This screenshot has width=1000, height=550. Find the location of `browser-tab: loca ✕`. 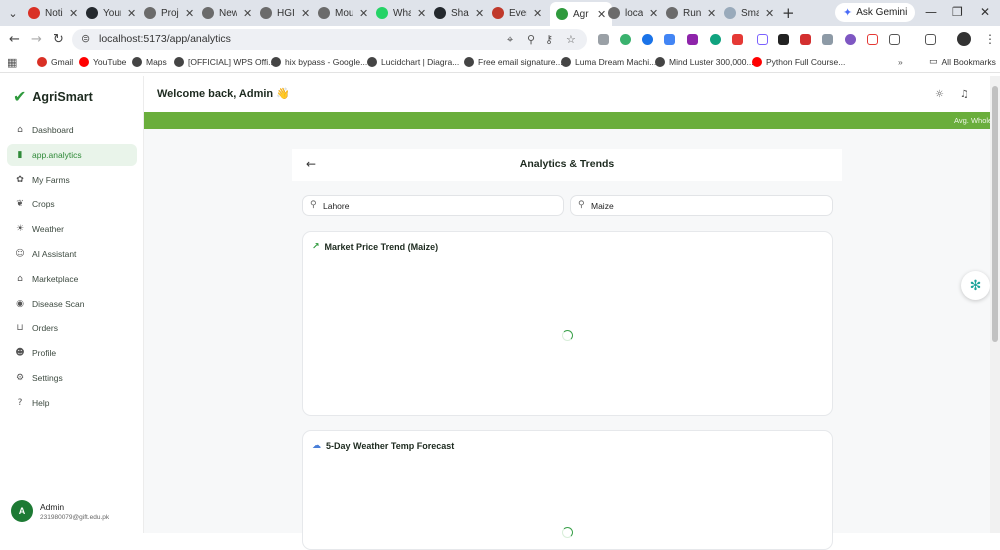

browser-tab: loca ✕ is located at coordinates (633, 13).